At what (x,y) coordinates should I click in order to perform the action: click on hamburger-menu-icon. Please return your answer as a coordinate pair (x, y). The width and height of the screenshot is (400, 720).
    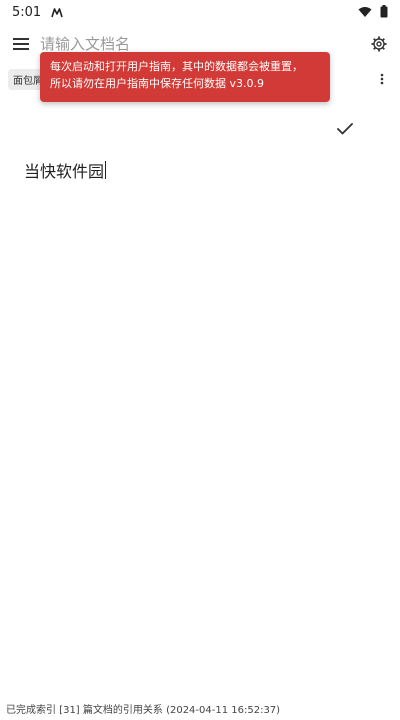
    Looking at the image, I should click on (21, 44).